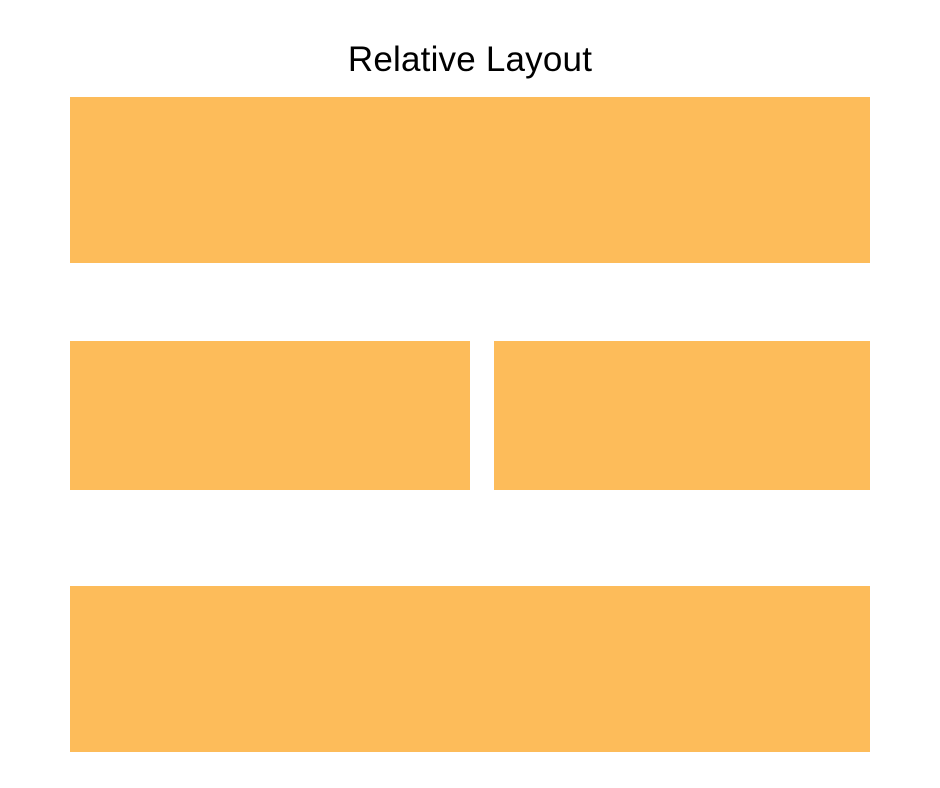  What do you see at coordinates (470, 59) in the screenshot?
I see `diagram-title: Relative Layout` at bounding box center [470, 59].